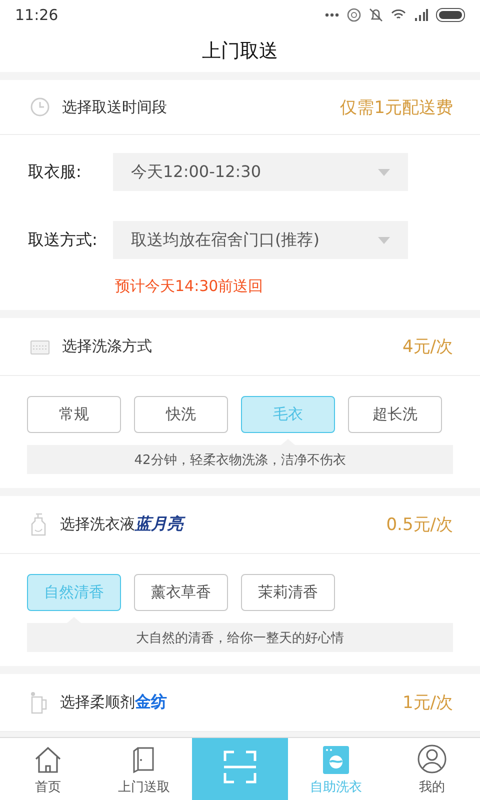 This screenshot has height=800, width=480. What do you see at coordinates (336, 760) in the screenshot?
I see `washer-icon` at bounding box center [336, 760].